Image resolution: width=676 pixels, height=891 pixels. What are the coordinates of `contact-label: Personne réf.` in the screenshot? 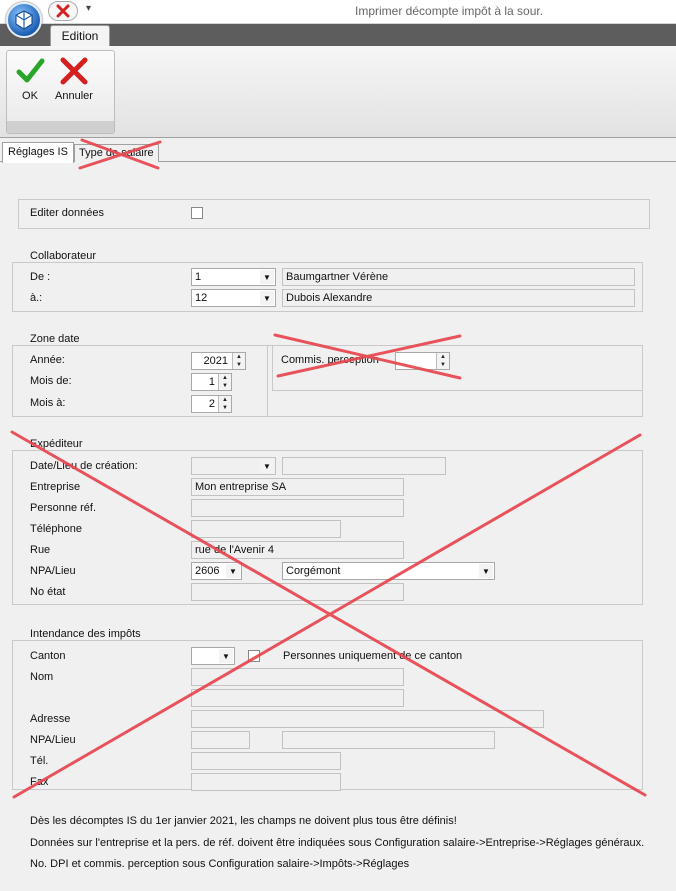 It's located at (63, 508).